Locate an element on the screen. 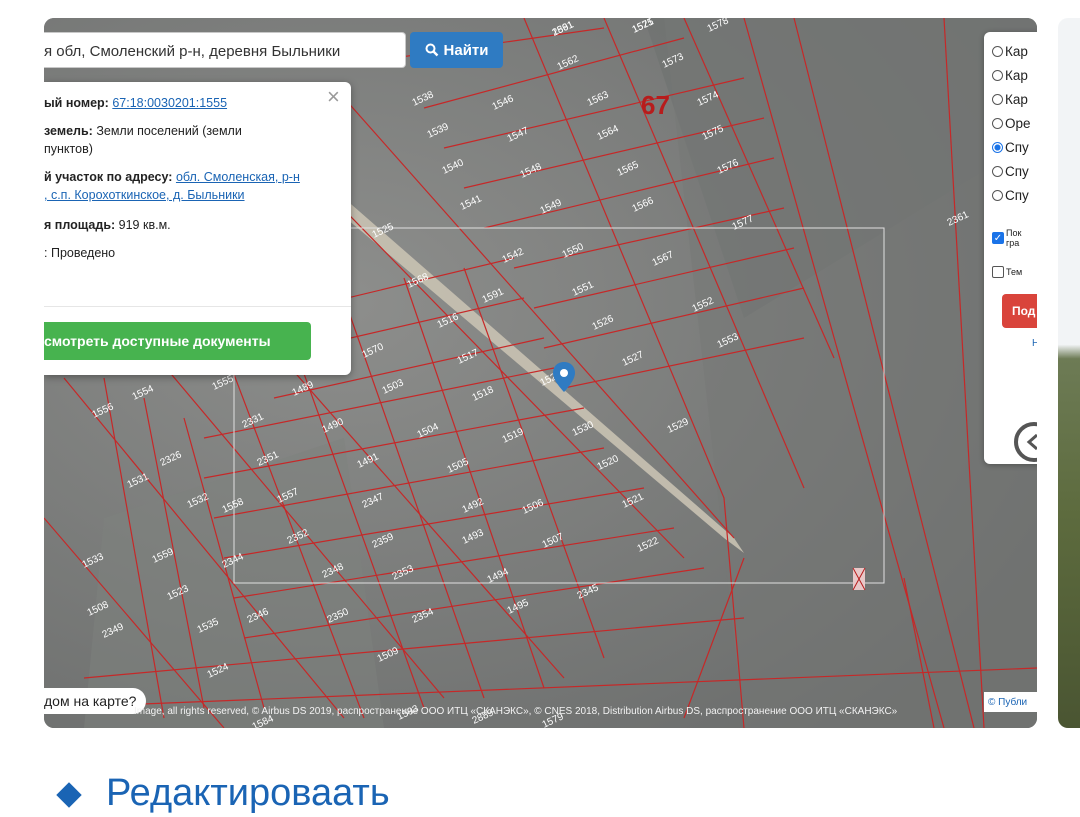 The image size is (1080, 817). checkbox-theme-label: Тем is located at coordinates (1014, 272).